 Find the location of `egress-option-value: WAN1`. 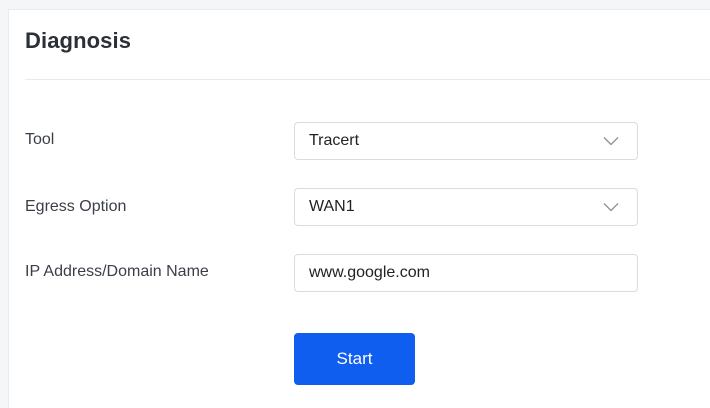

egress-option-value: WAN1 is located at coordinates (332, 206).